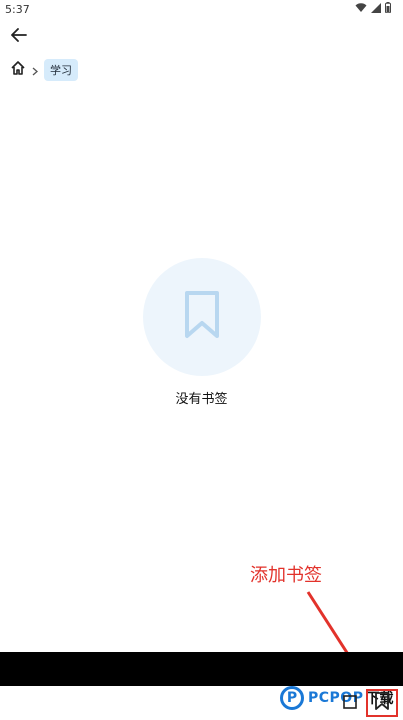 The image size is (403, 720). Describe the element at coordinates (292, 698) in the screenshot. I see `watermark-logo: P` at that location.